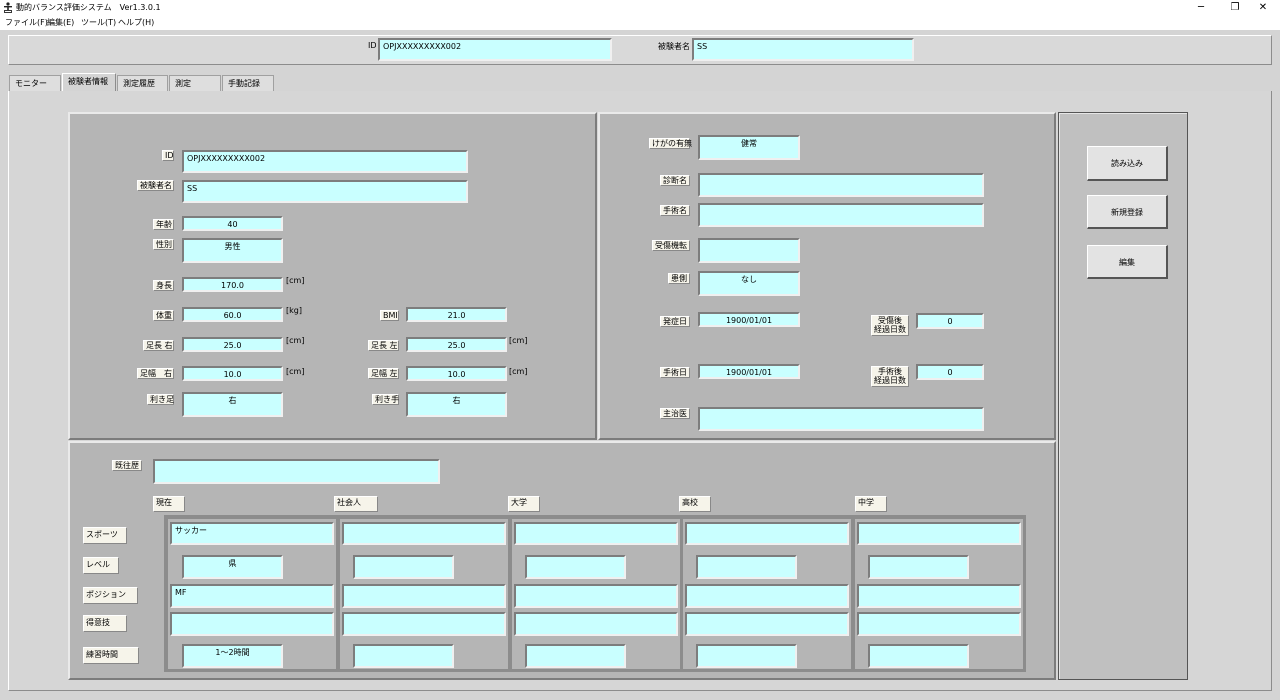  I want to click on diagnosis-field, so click(841, 185).